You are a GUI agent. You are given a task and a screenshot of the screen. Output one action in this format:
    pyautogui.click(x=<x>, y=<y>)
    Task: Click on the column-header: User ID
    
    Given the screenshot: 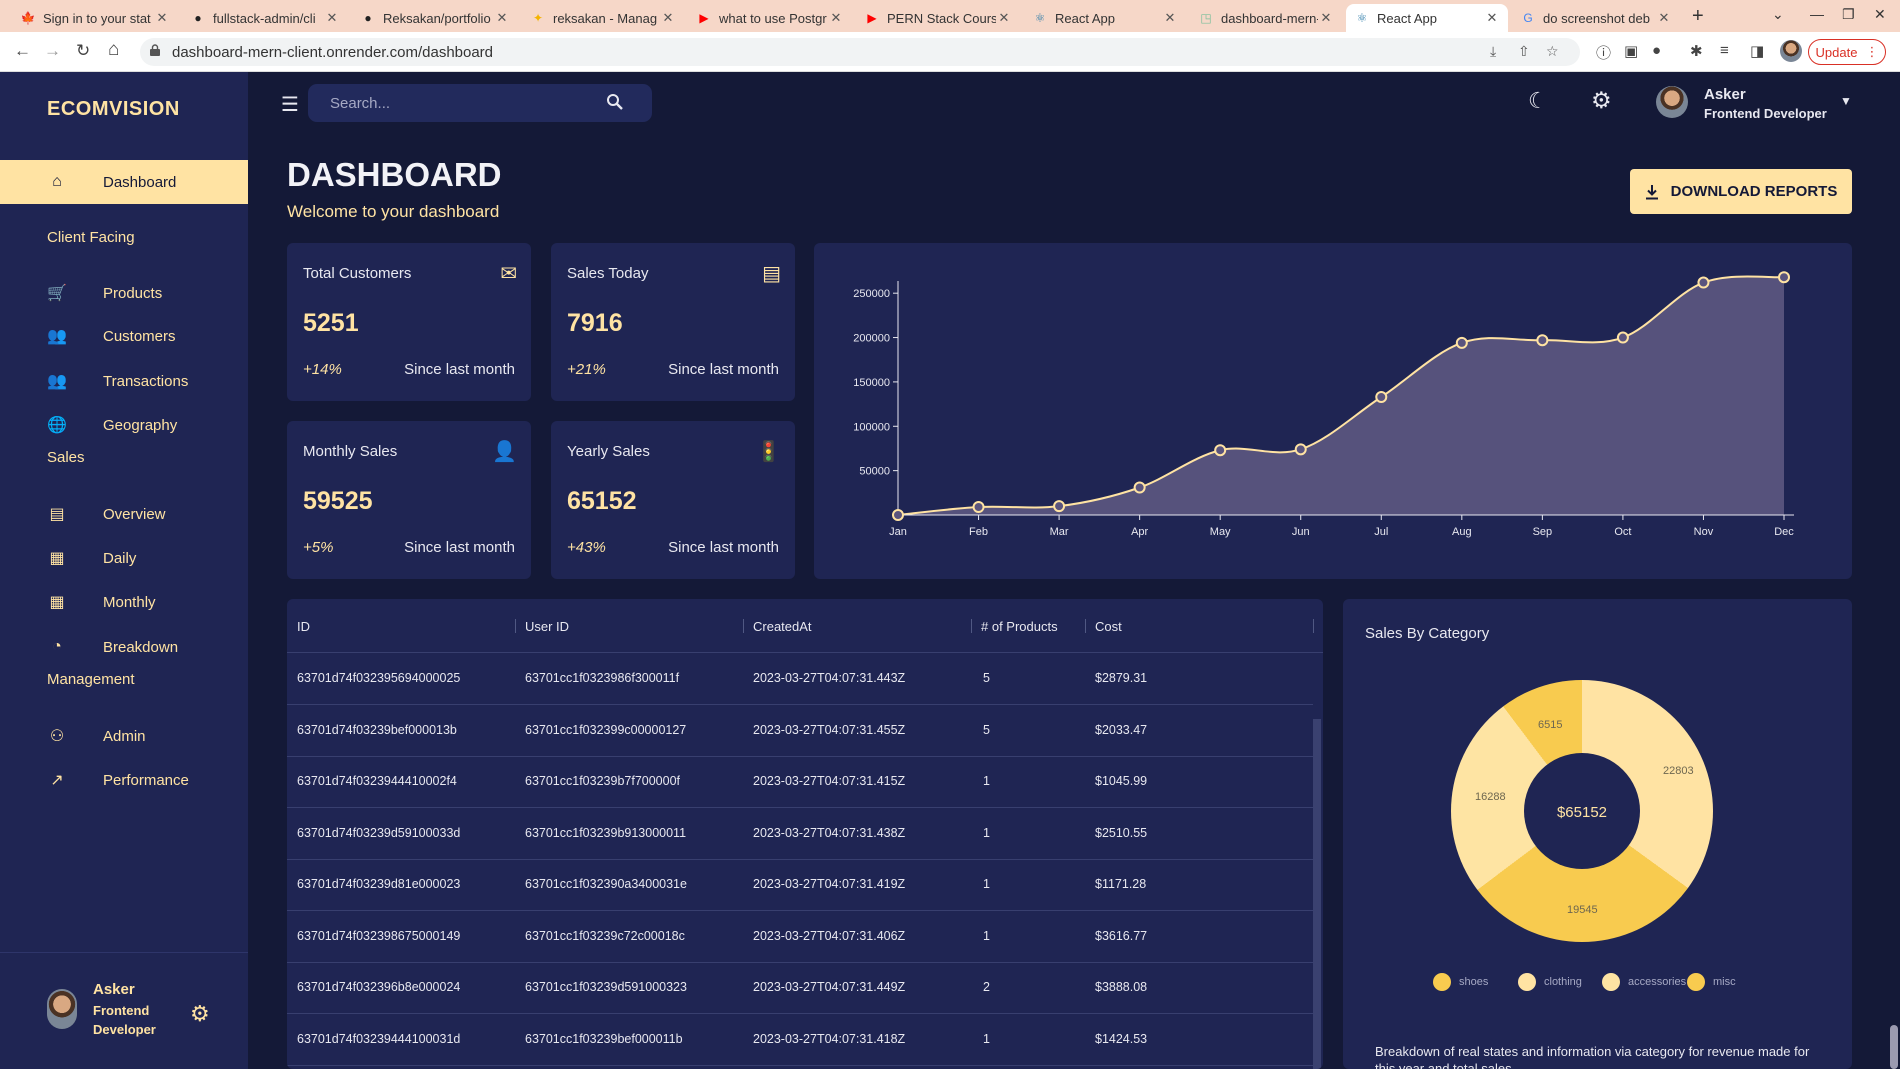 What is the action you would take?
    pyautogui.click(x=547, y=626)
    